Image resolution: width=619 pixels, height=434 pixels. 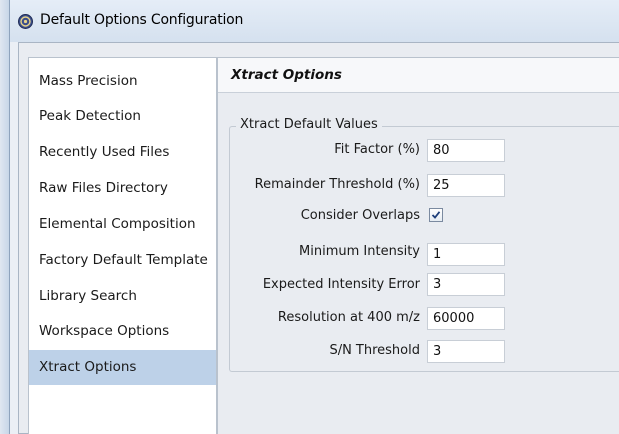 I want to click on remainder-threshold-field: 25, so click(x=466, y=185).